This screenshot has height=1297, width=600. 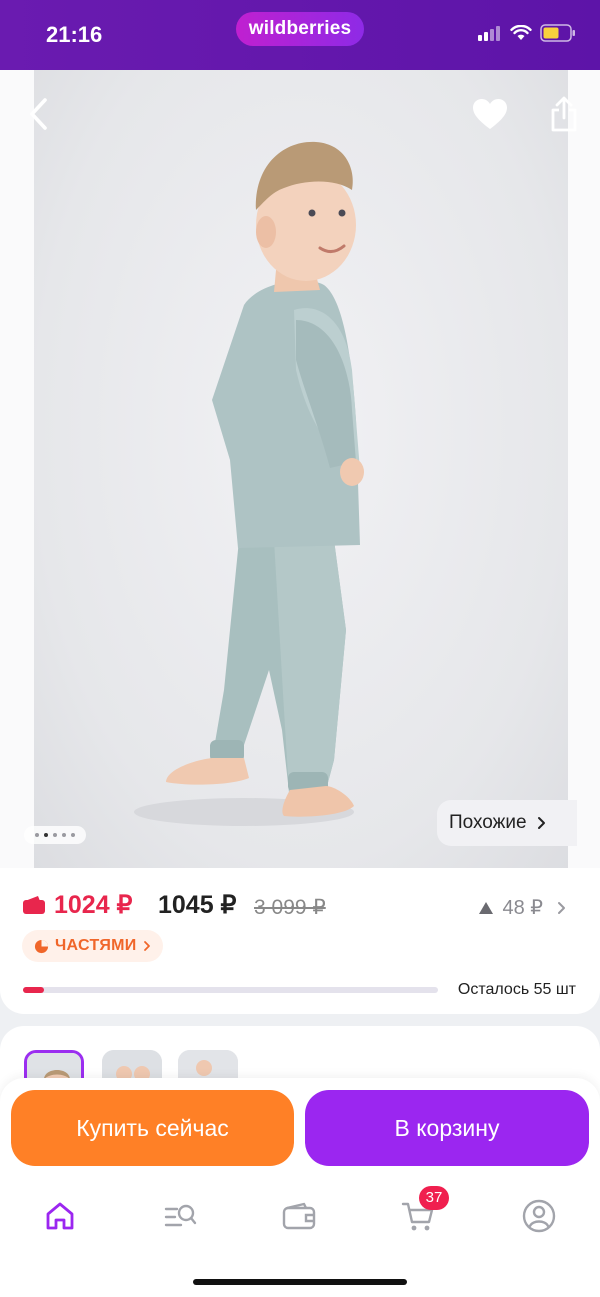 What do you see at coordinates (33, 990) in the screenshot?
I see `stock-progress-fill` at bounding box center [33, 990].